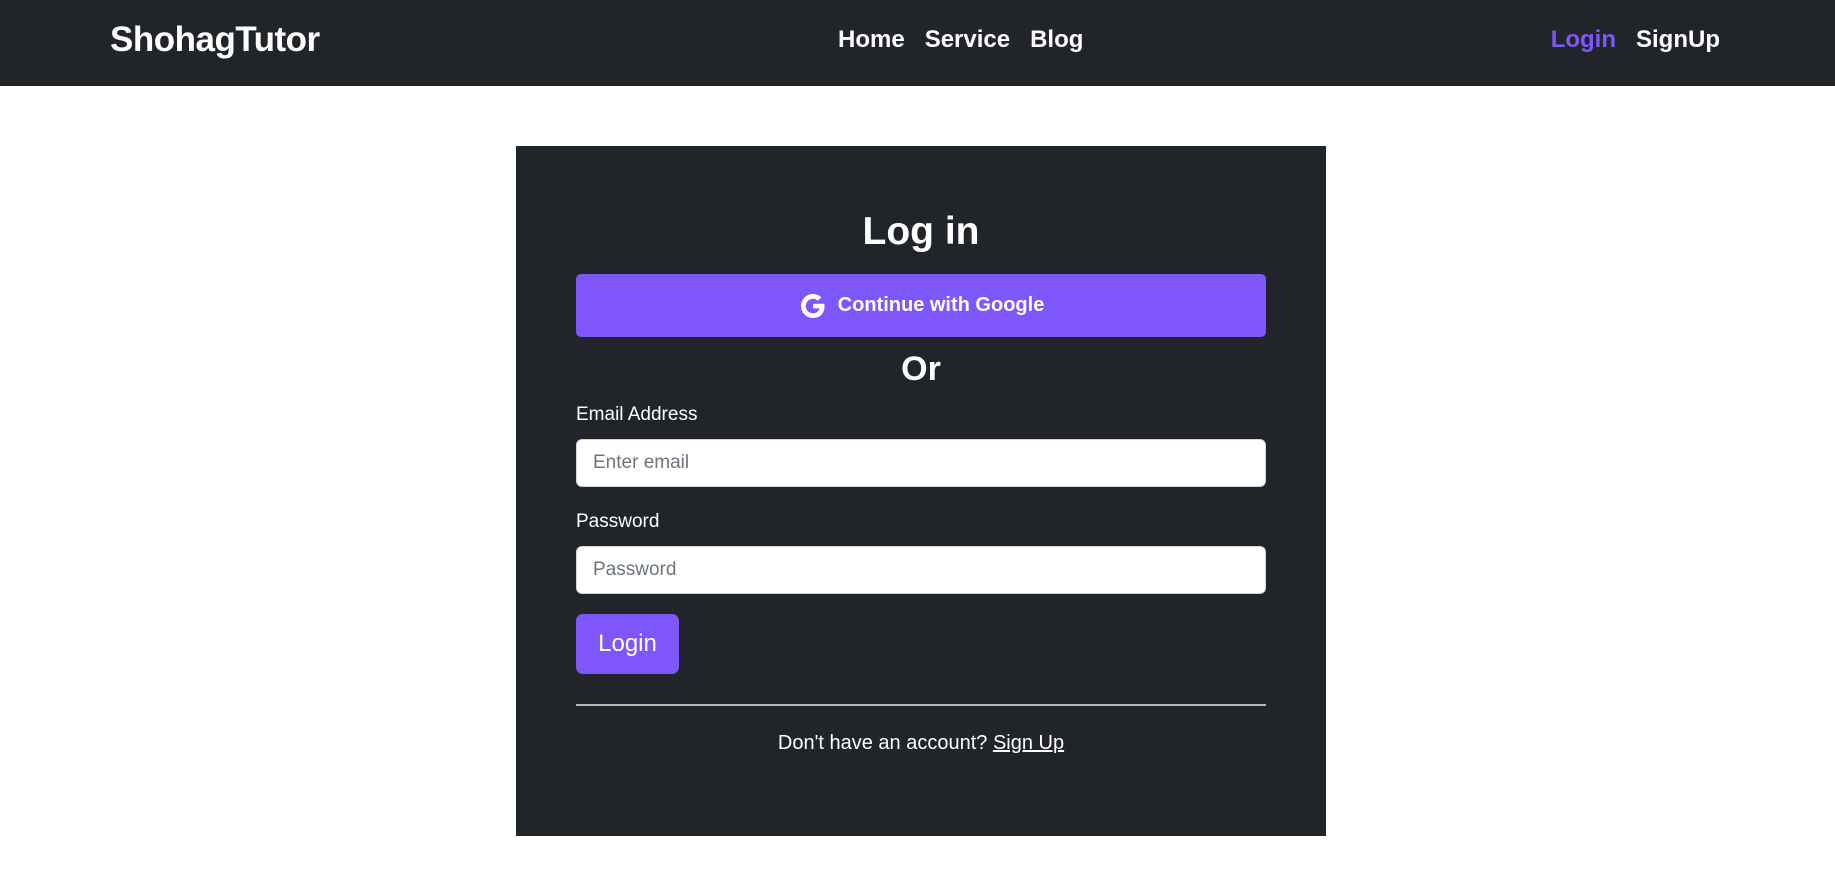 The image size is (1835, 873). I want to click on brand-logo: ShohagTutor, so click(215, 40).